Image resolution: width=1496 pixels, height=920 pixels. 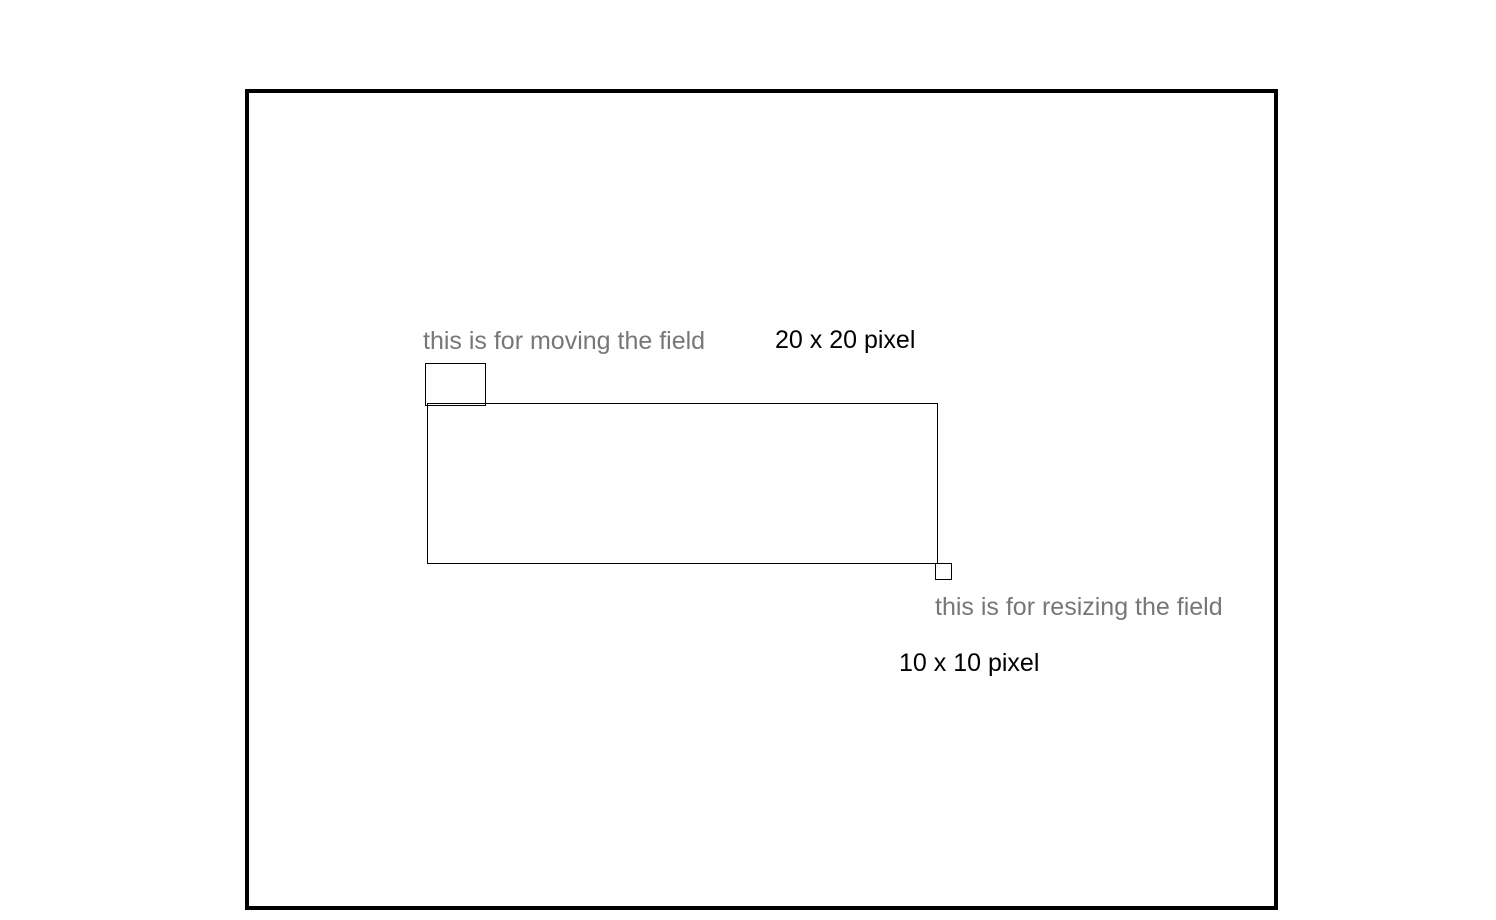 What do you see at coordinates (1079, 607) in the screenshot?
I see `resize-handle-label: this is for resizing the field` at bounding box center [1079, 607].